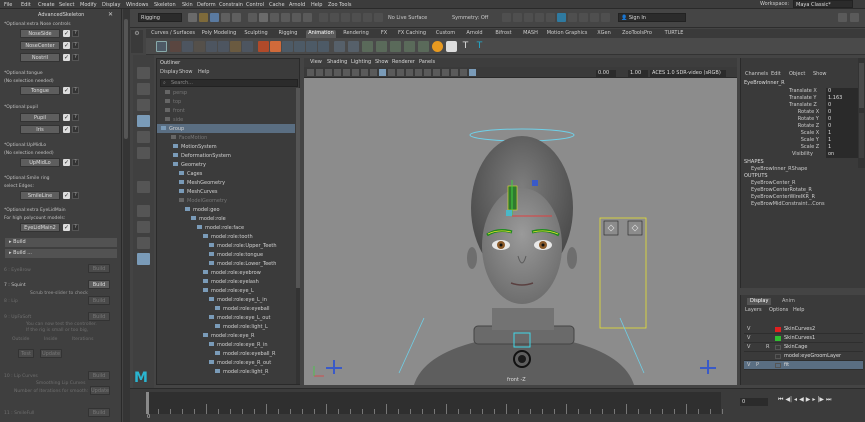 This screenshot has height=422, width=865. What do you see at coordinates (40, 90) in the screenshot?
I see `tongue-button: Tongue` at bounding box center [40, 90].